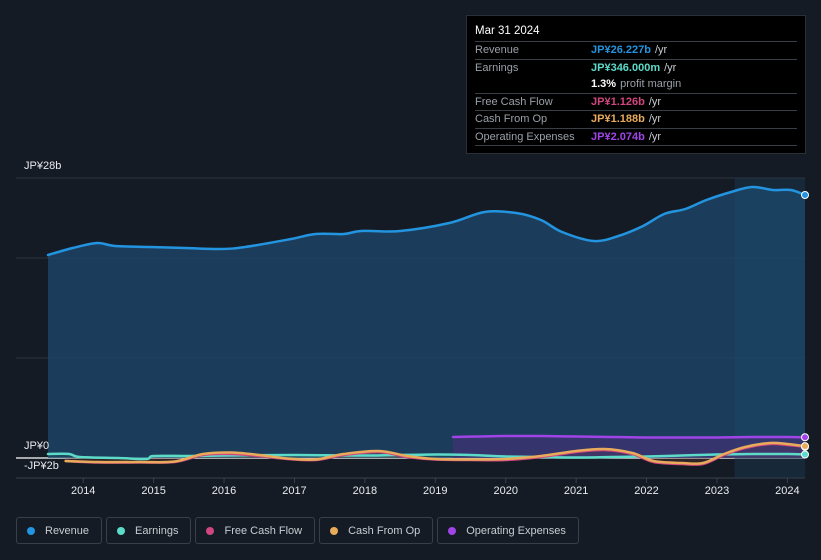  What do you see at coordinates (651, 84) in the screenshot?
I see `profit-margin-text: profit margin` at bounding box center [651, 84].